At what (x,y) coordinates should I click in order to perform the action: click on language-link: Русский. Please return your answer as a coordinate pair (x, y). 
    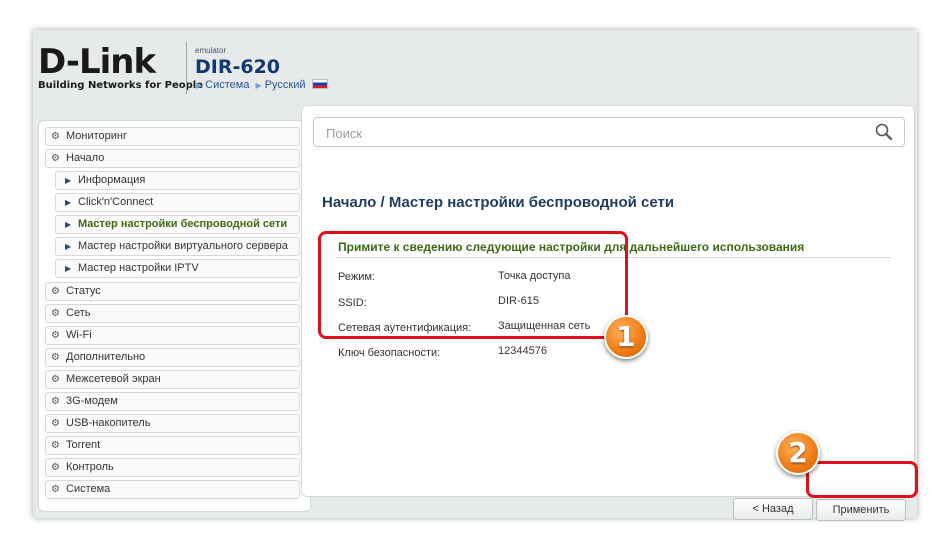
    Looking at the image, I should click on (285, 85).